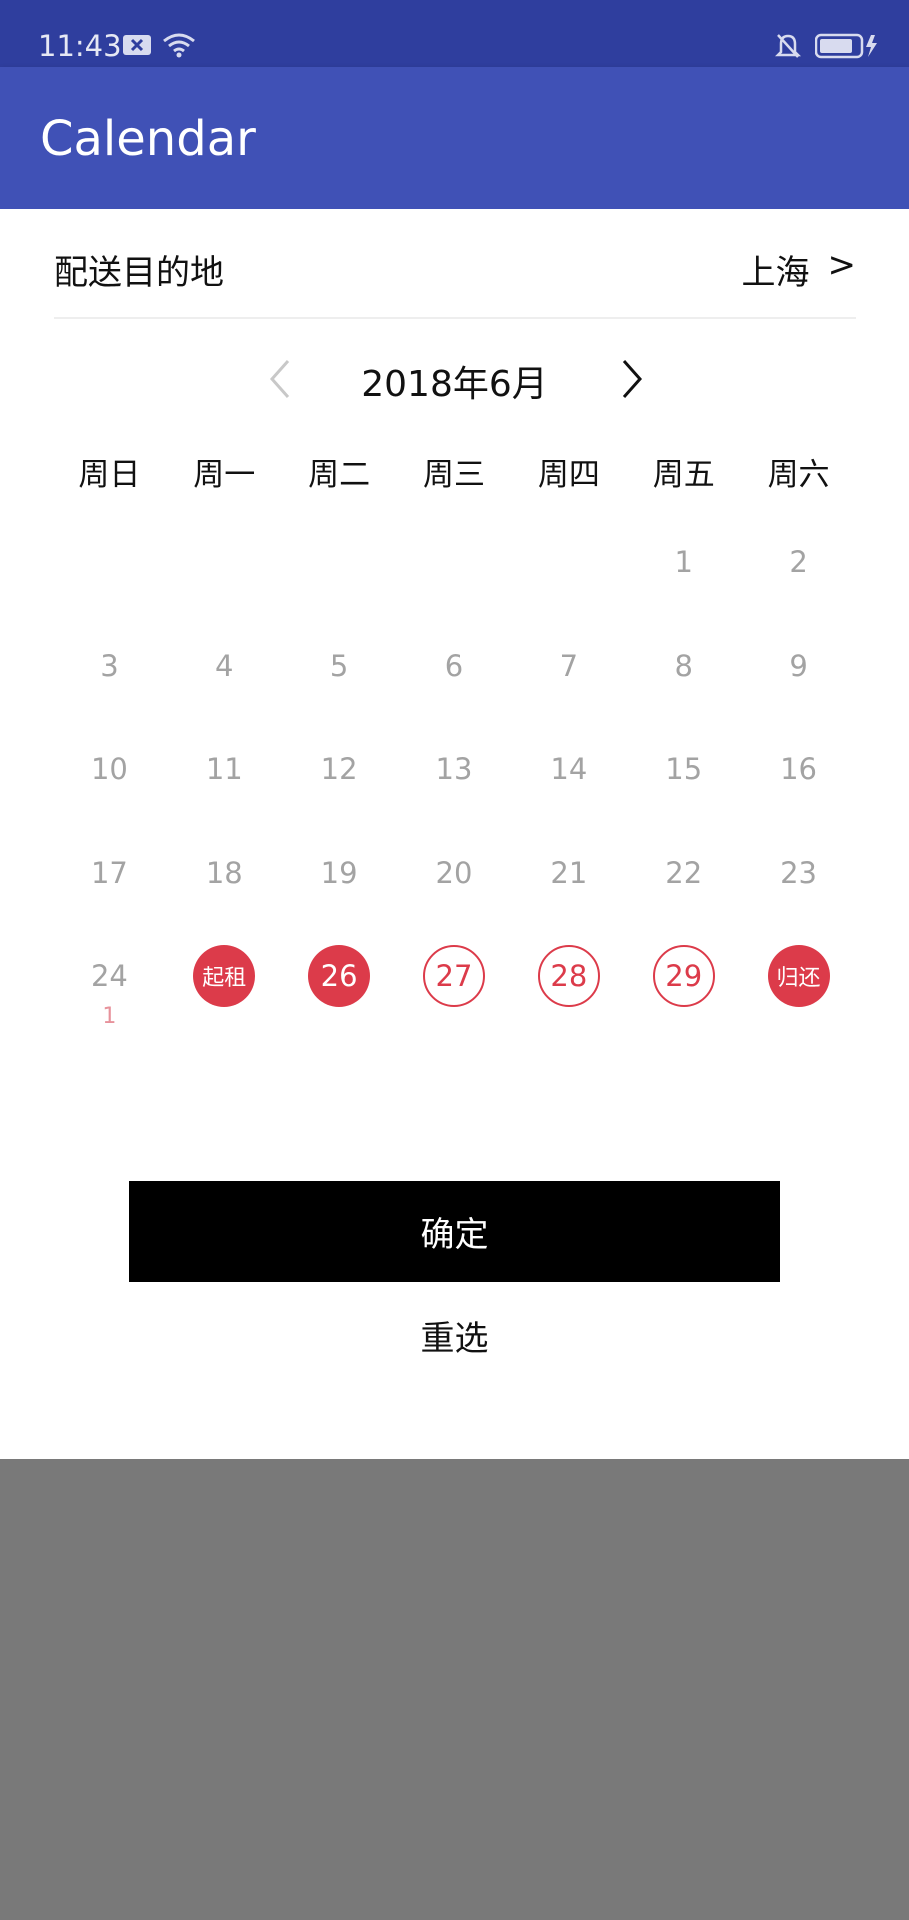 The width and height of the screenshot is (909, 1920). I want to click on app-title: Calendar, so click(148, 139).